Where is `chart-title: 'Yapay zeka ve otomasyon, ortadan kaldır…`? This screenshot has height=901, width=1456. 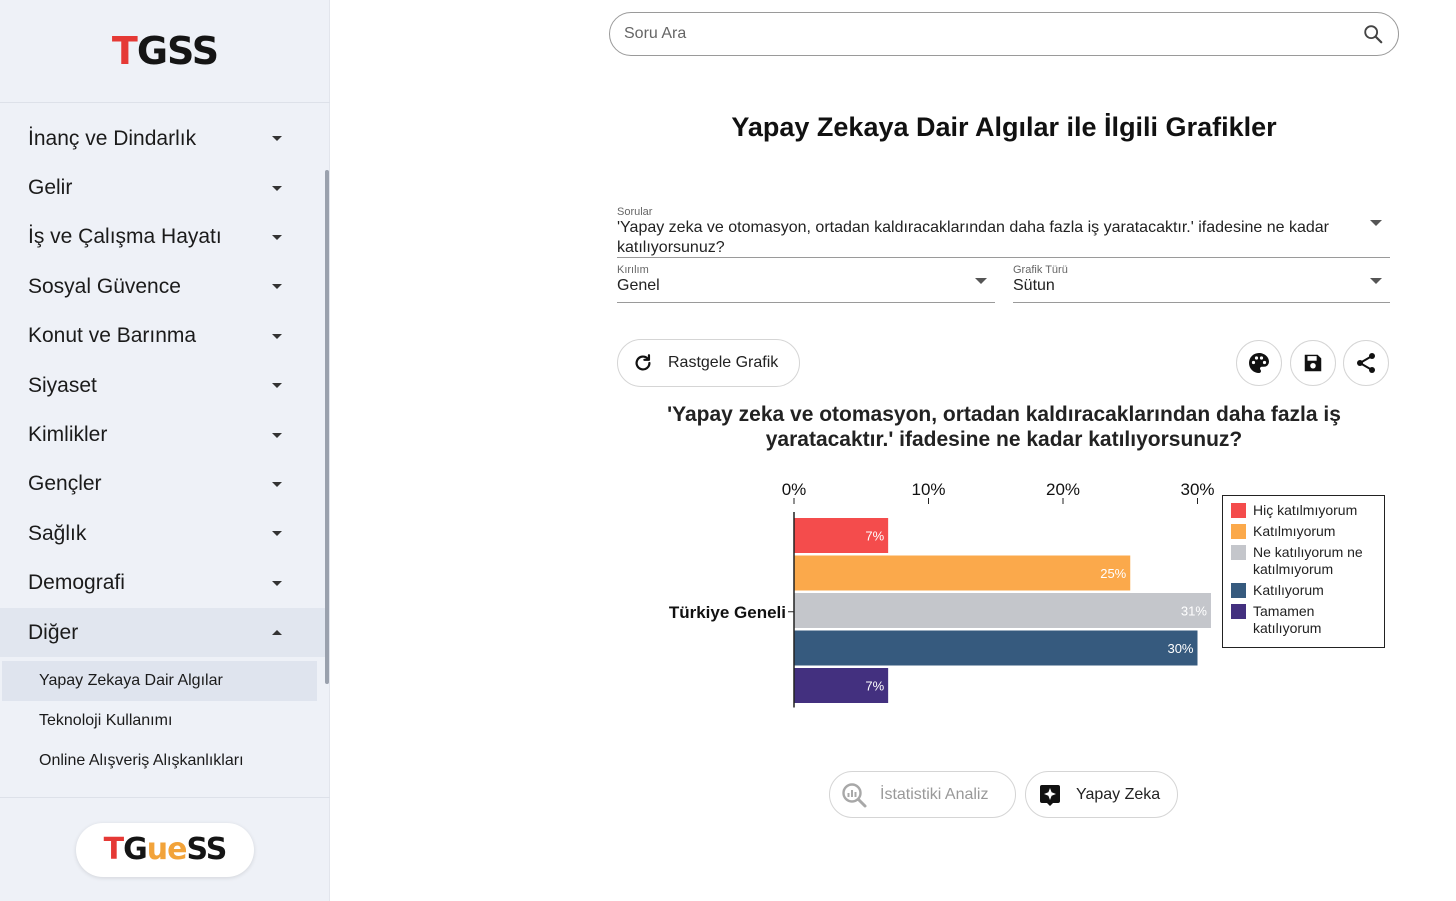
chart-title: 'Yapay zeka ve otomasyon, ortadan kaldır… is located at coordinates (1004, 427).